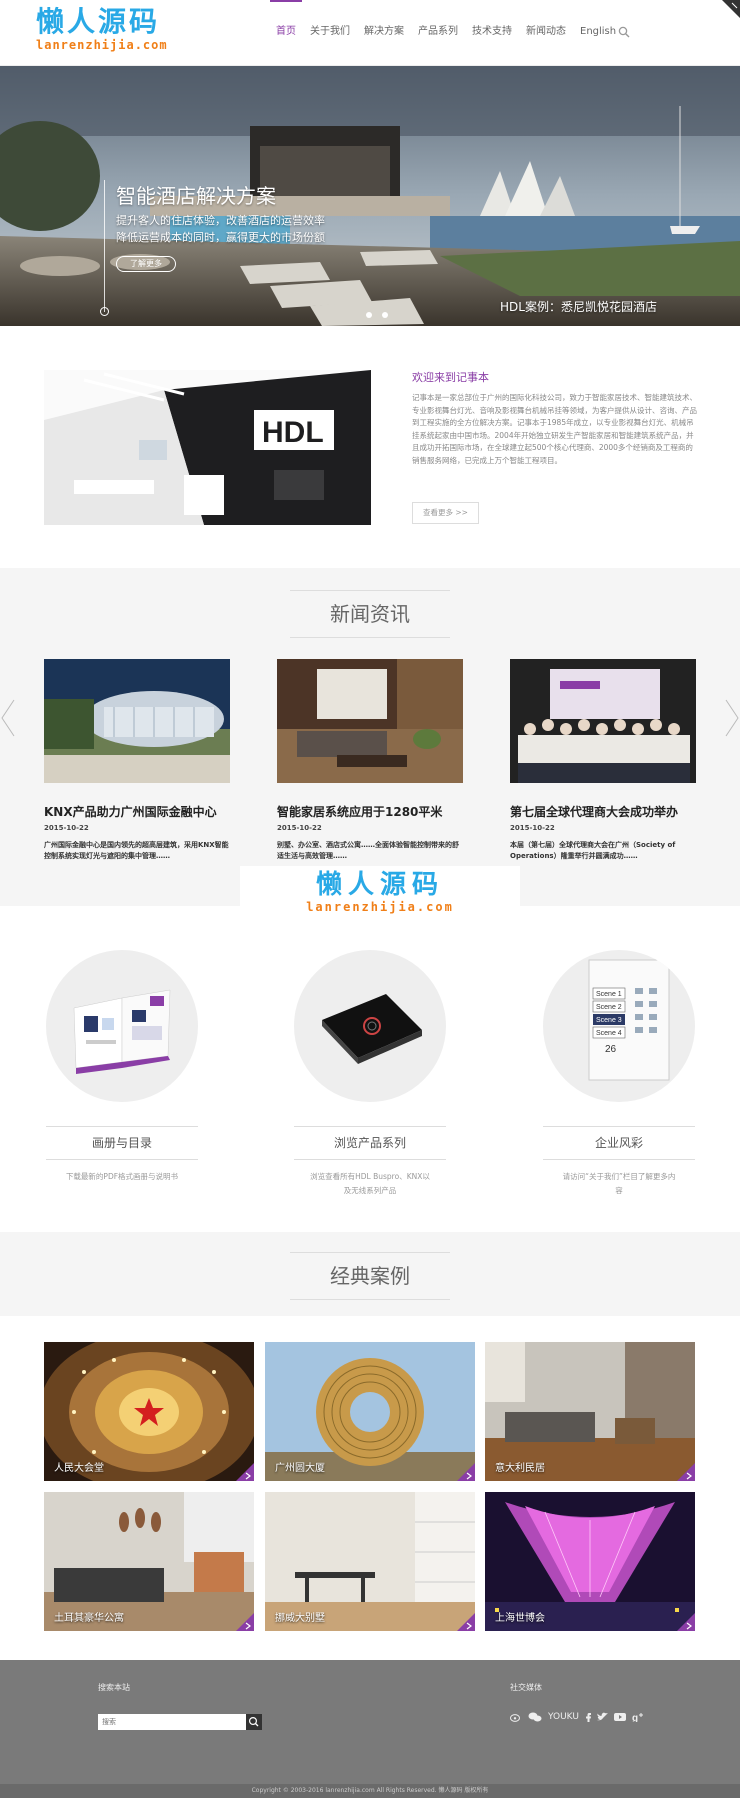 The image size is (750, 1798). Describe the element at coordinates (590, 1411) in the screenshot. I see `case-card: 意大利民居` at that location.